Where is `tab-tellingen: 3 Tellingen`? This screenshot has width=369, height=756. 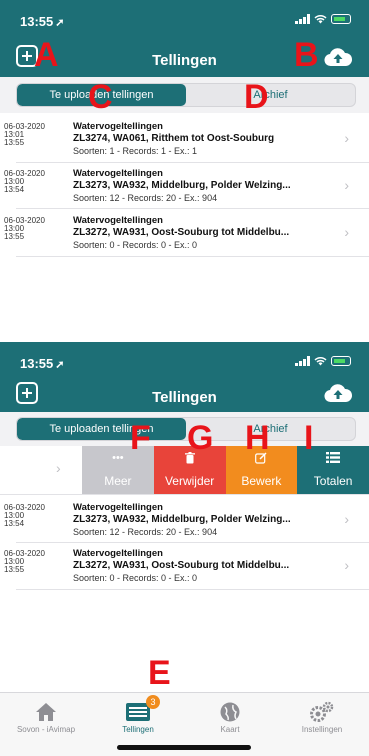 tab-tellingen: 3 Tellingen is located at coordinates (138, 714).